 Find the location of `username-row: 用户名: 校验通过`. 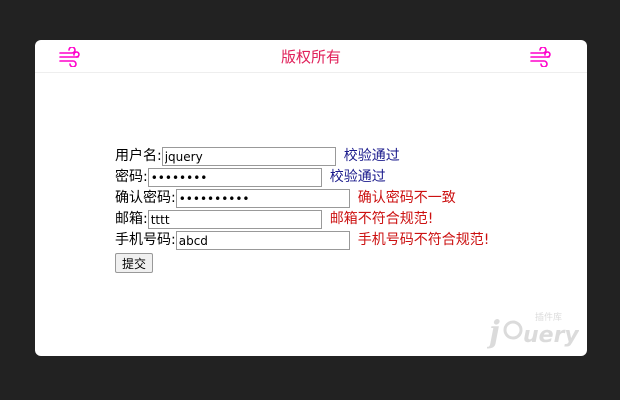

username-row: 用户名: 校验通过 is located at coordinates (302, 156).